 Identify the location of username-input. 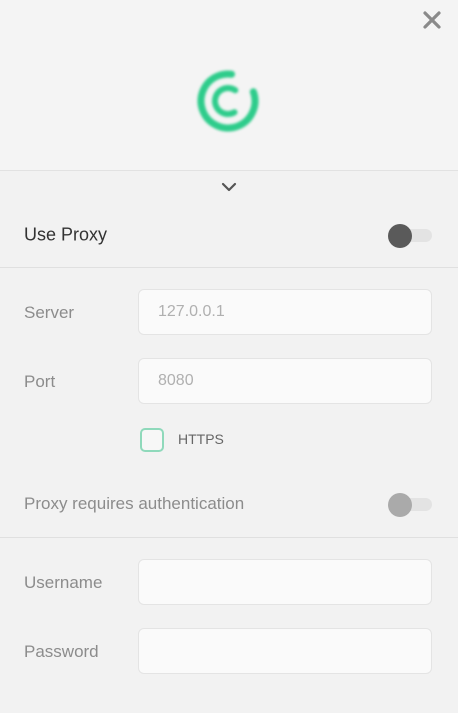
(285, 582).